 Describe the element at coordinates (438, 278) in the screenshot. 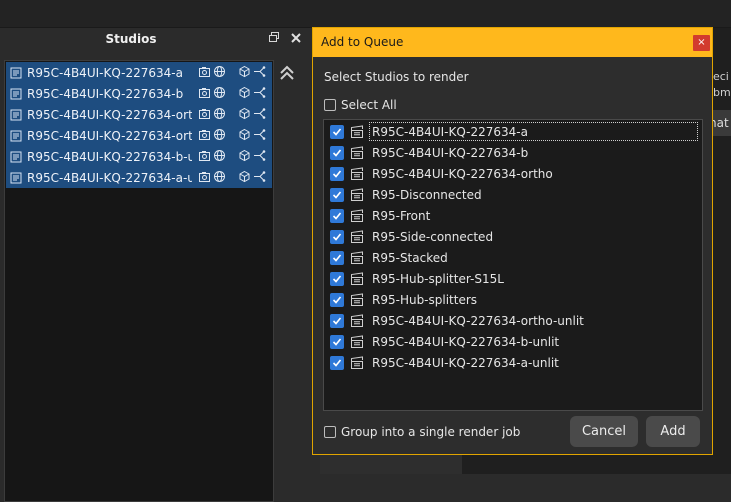

I see `queue-item-label: R95-Hub-splitter-S15L` at that location.